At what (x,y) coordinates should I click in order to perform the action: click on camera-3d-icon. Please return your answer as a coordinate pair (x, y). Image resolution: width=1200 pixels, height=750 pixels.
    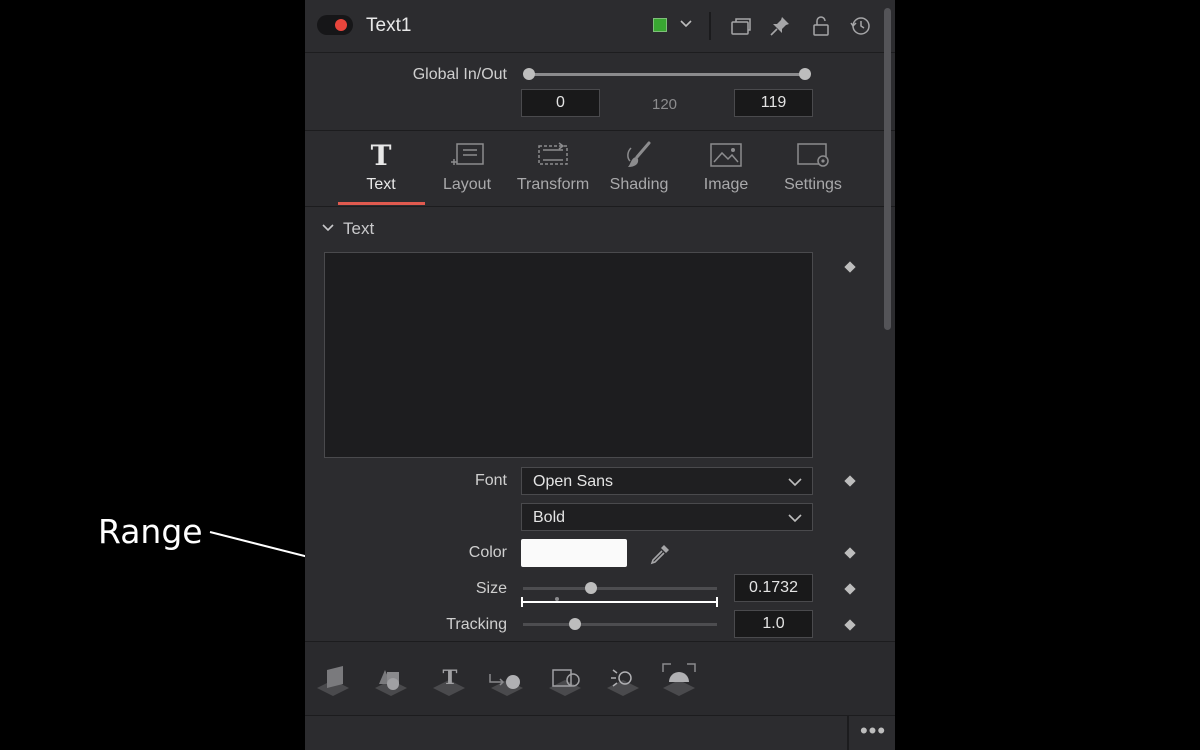
    Looking at the image, I should click on (565, 680).